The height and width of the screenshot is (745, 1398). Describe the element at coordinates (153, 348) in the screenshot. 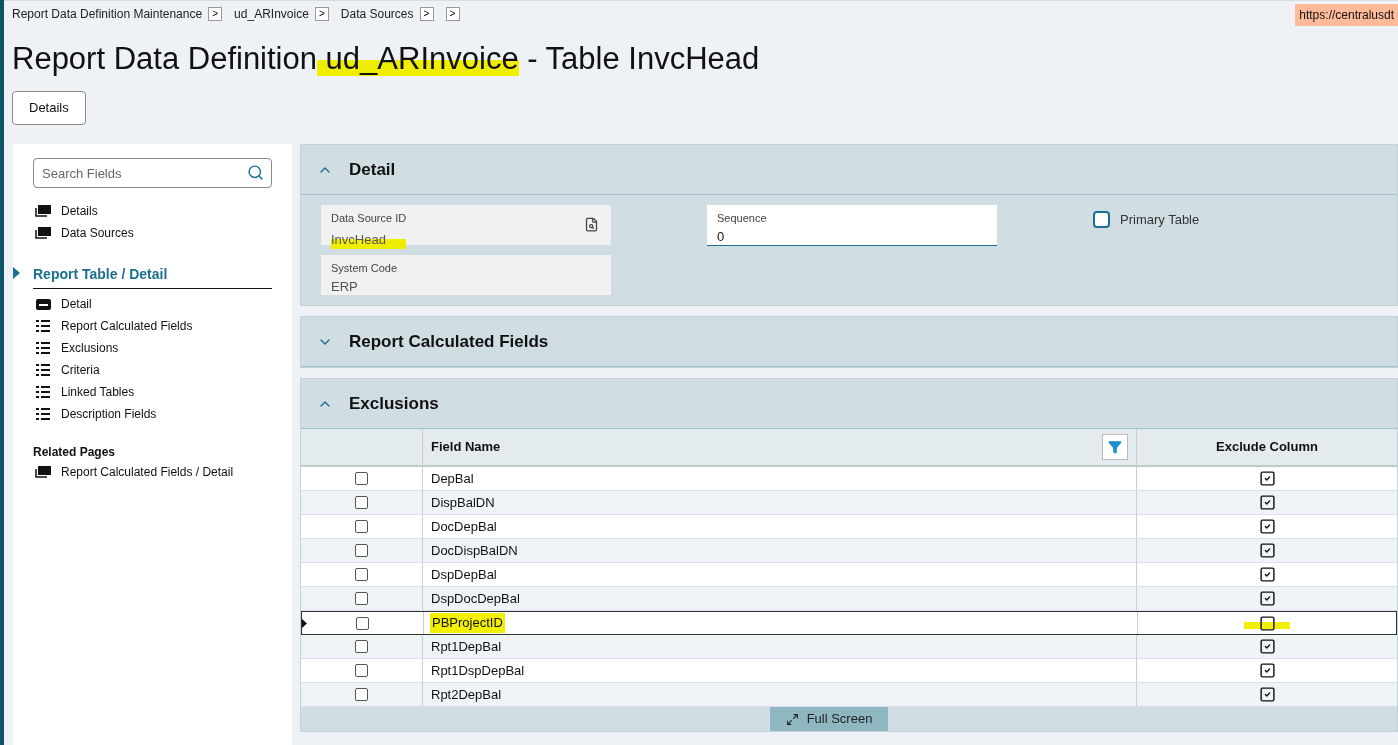

I see `nav-link: Exclusions` at that location.